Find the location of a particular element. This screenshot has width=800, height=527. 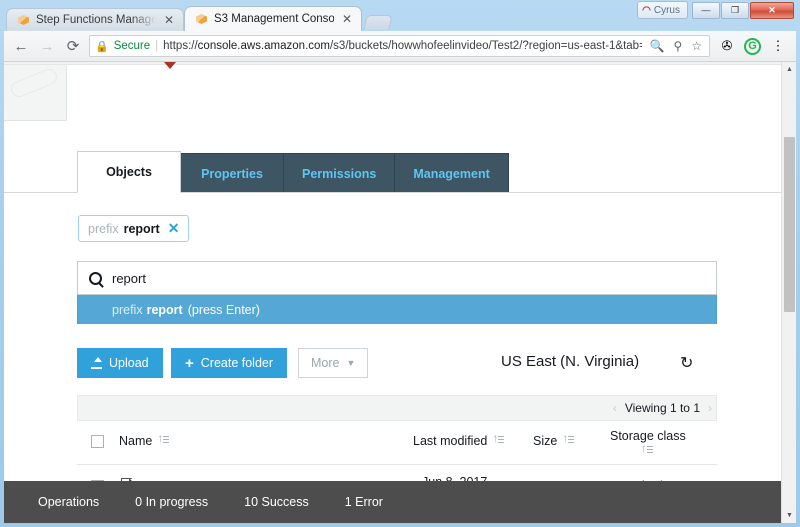

tab-permissions: Permissions is located at coordinates (339, 173).